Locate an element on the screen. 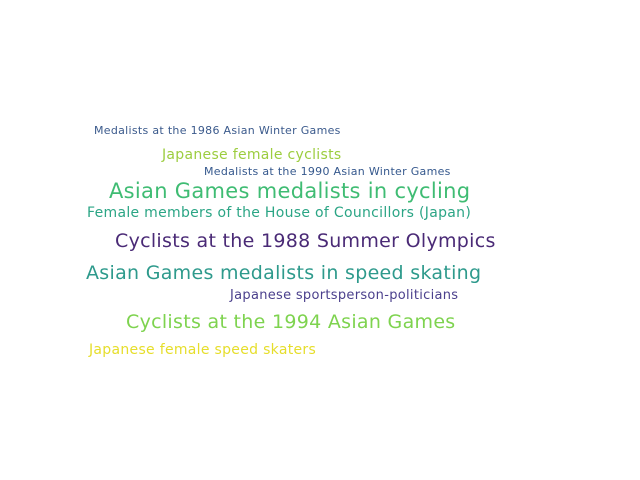 This screenshot has height=480, width=640. word-asian-games-medalists-speed-skating: Asian Games medalists in speed skating is located at coordinates (284, 273).